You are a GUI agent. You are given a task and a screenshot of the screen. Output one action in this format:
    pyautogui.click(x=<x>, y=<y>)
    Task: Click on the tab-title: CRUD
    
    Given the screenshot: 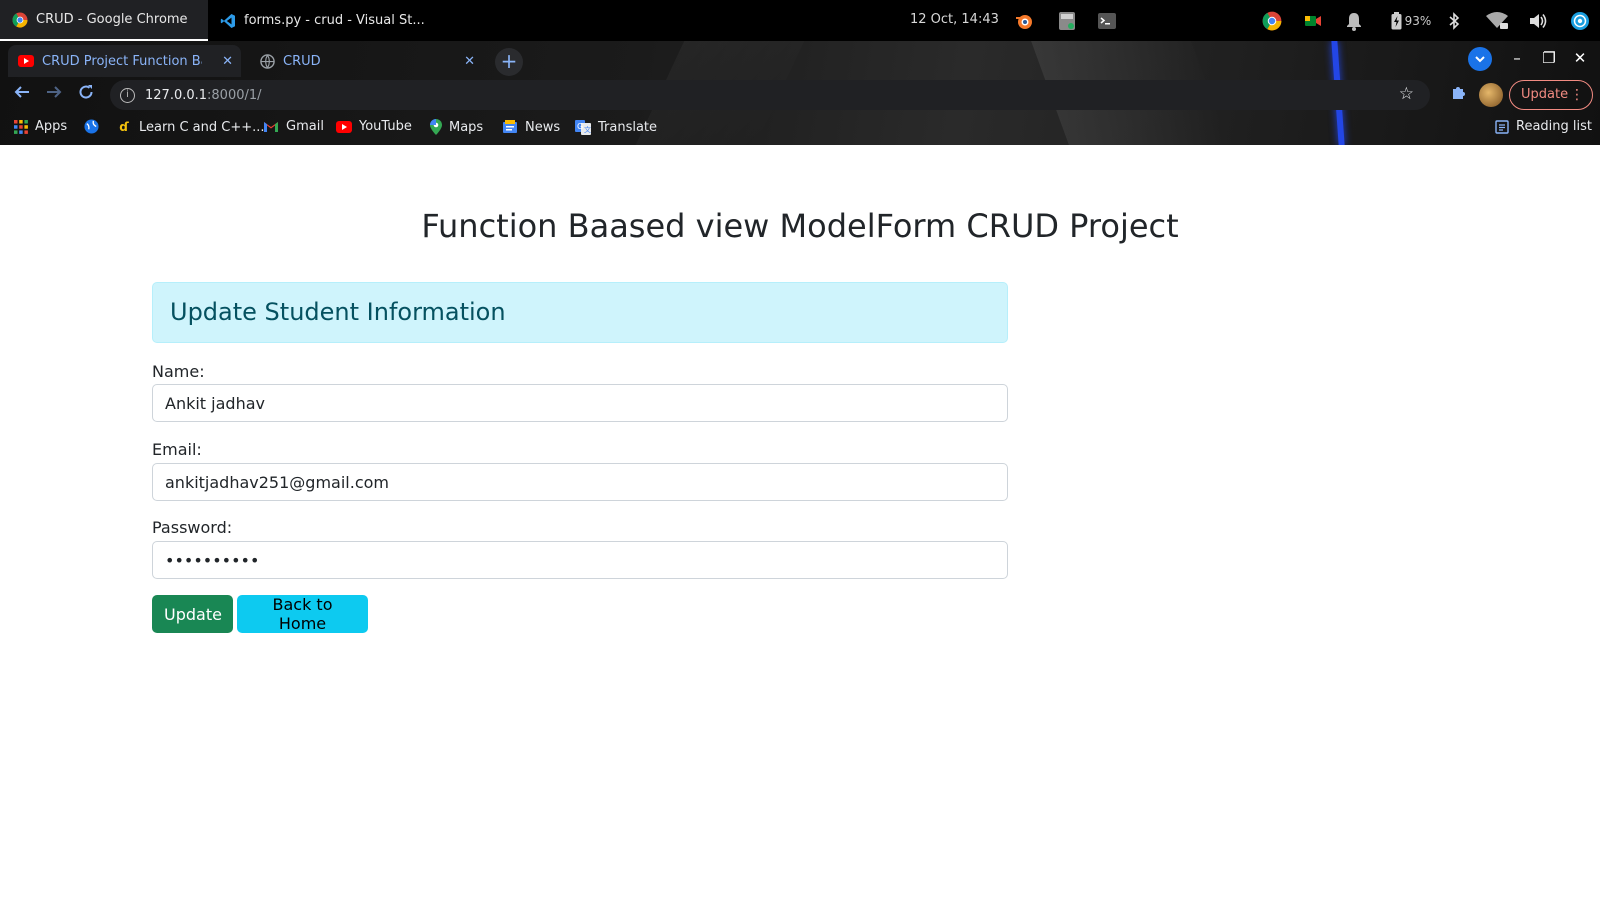 What is the action you would take?
    pyautogui.click(x=302, y=61)
    